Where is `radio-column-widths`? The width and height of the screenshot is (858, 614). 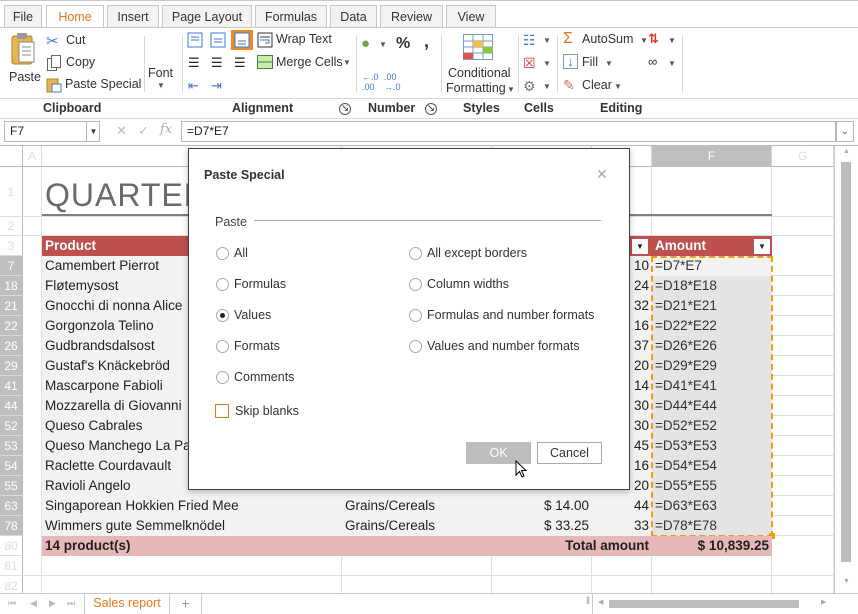 radio-column-widths is located at coordinates (415, 284).